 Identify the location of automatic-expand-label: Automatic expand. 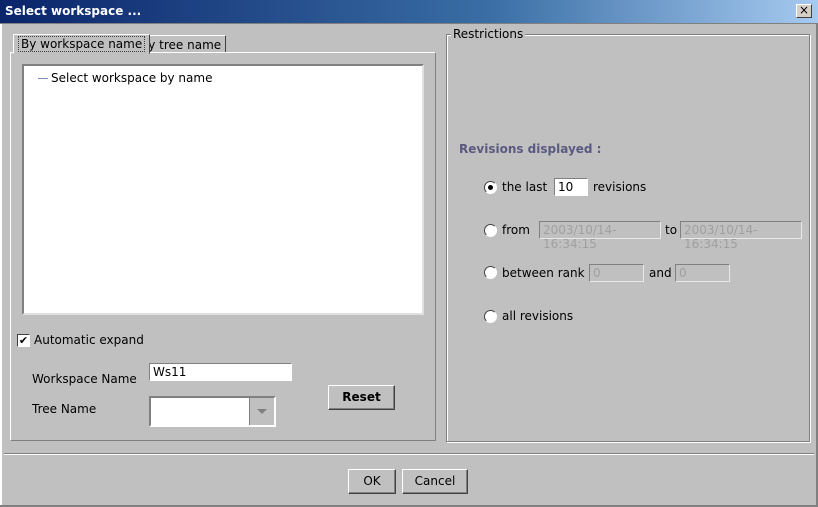
(89, 340).